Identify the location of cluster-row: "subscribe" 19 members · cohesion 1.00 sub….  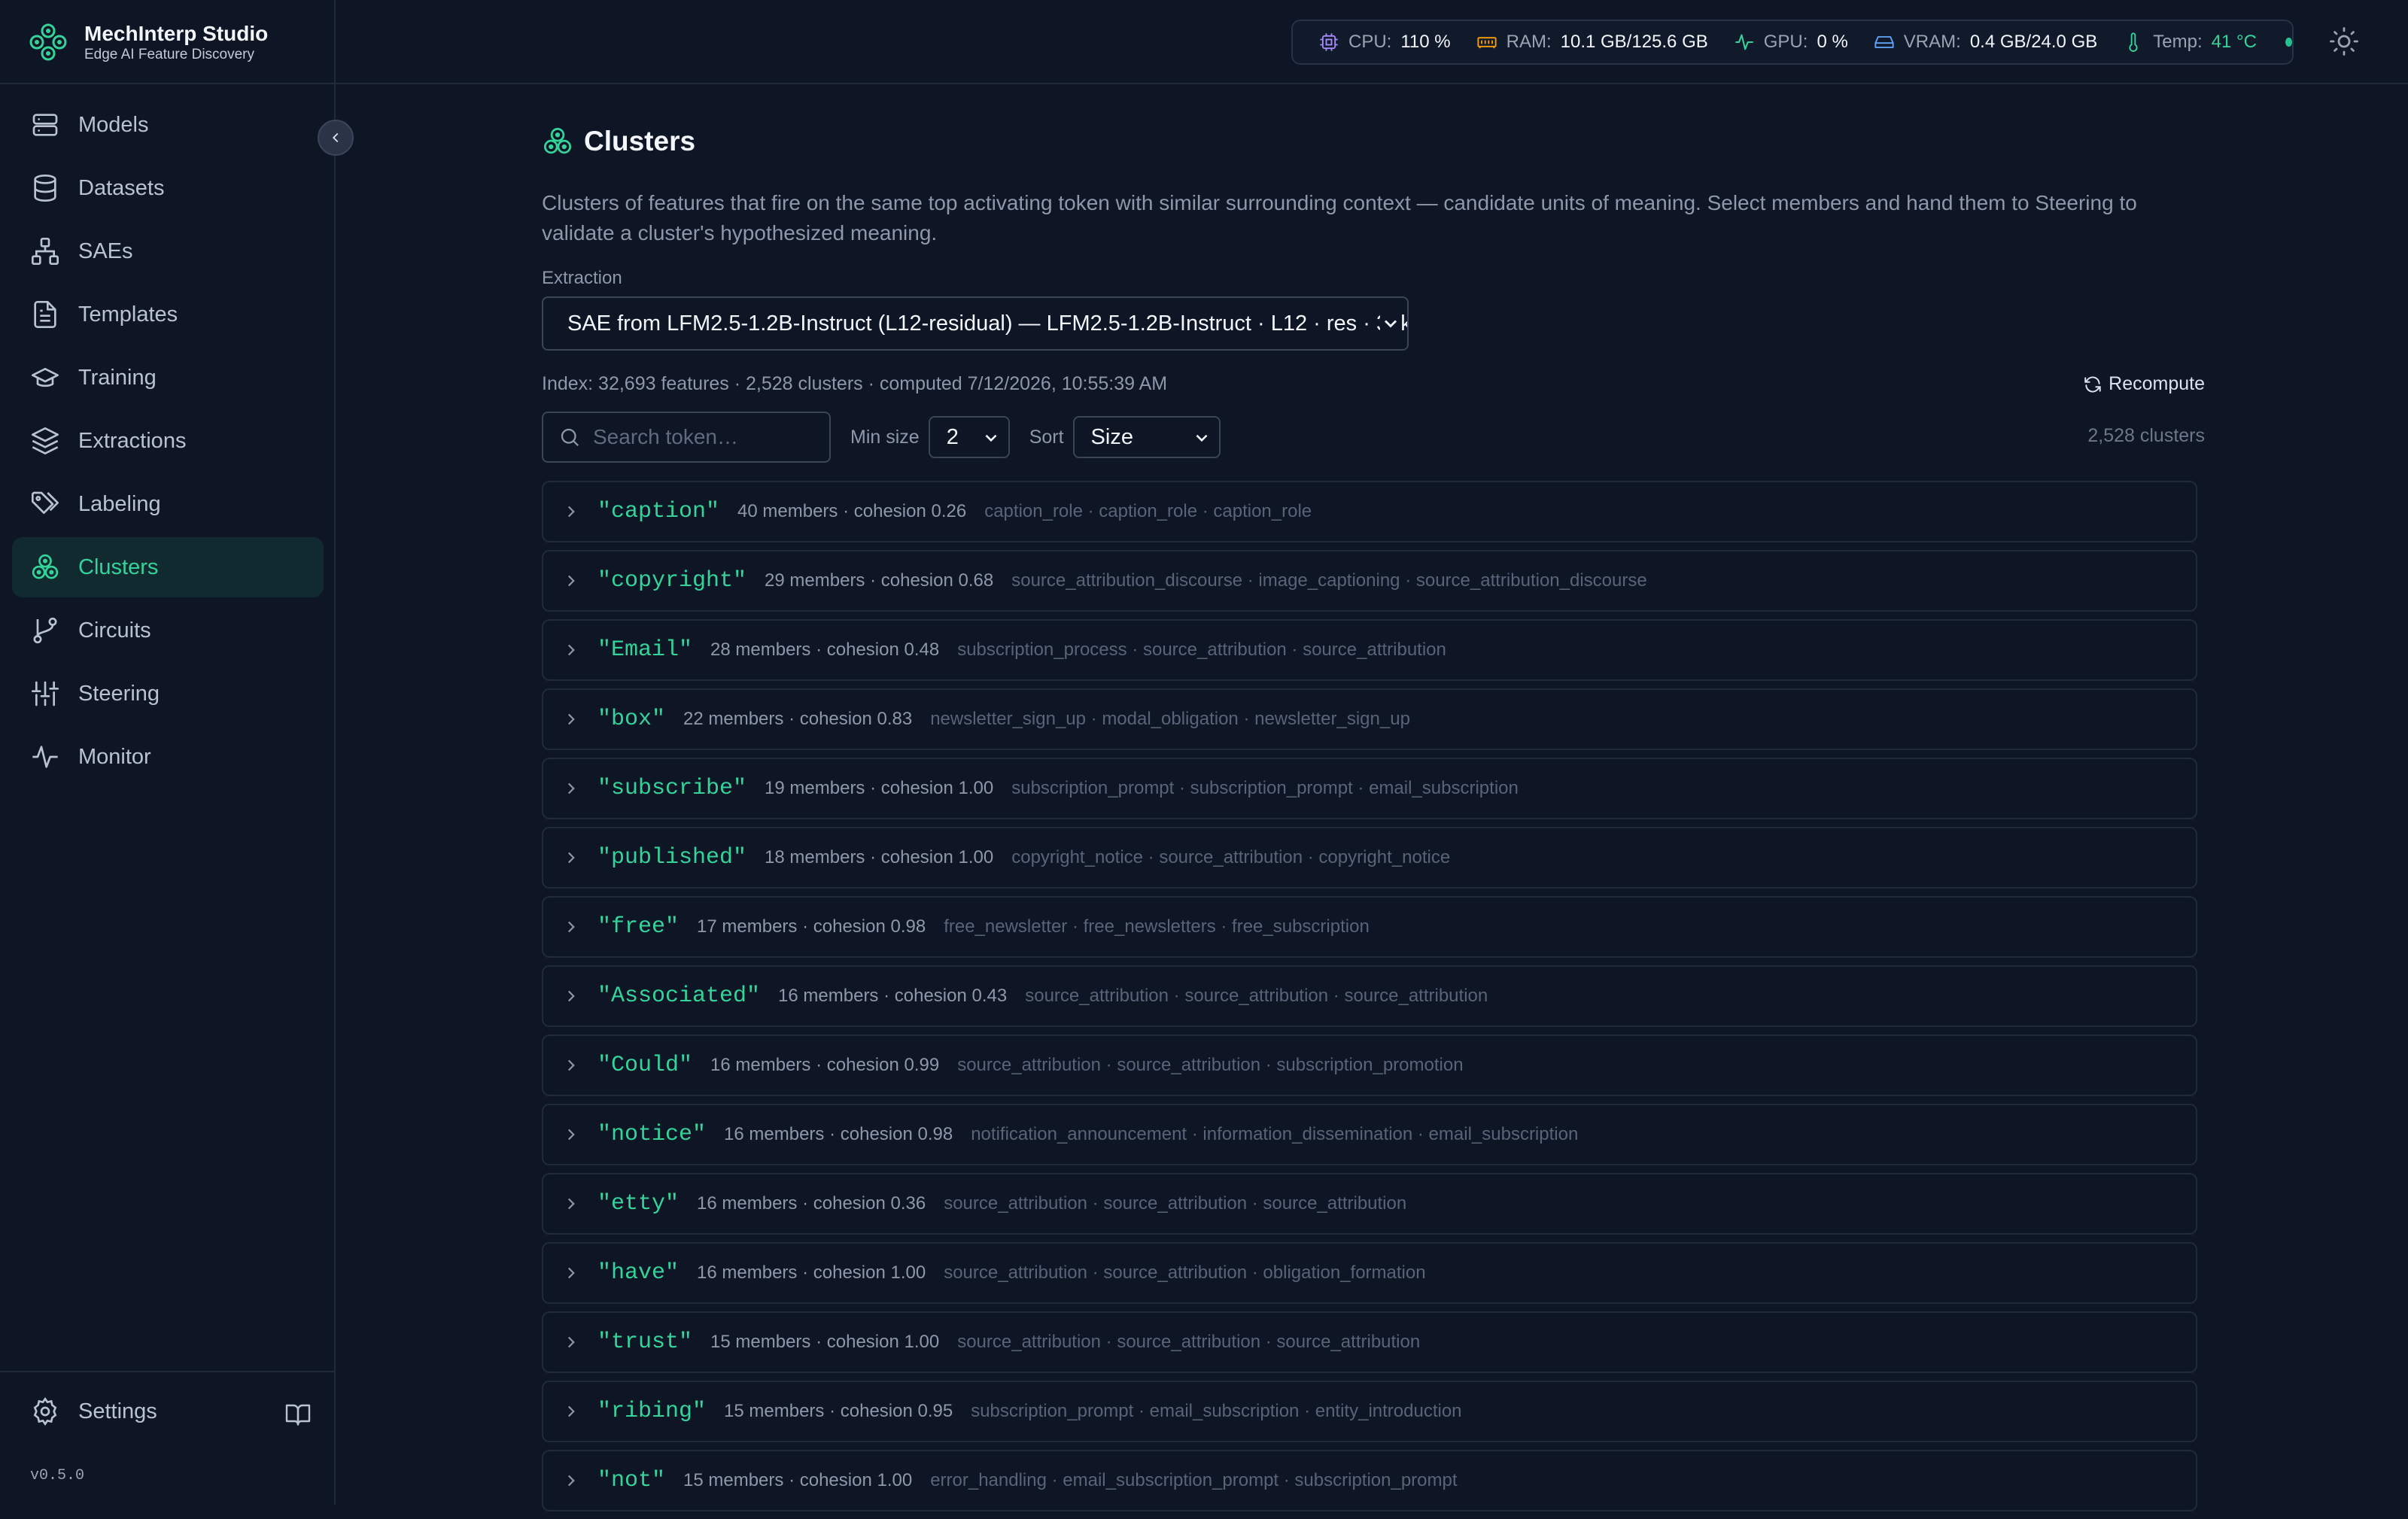
(1369, 788).